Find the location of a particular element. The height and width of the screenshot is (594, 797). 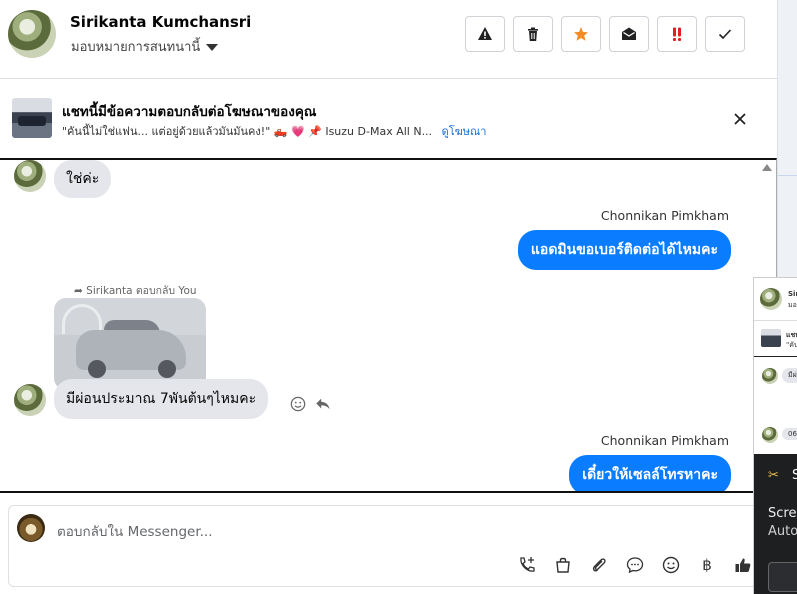

shopping-bag-icon is located at coordinates (563, 565).